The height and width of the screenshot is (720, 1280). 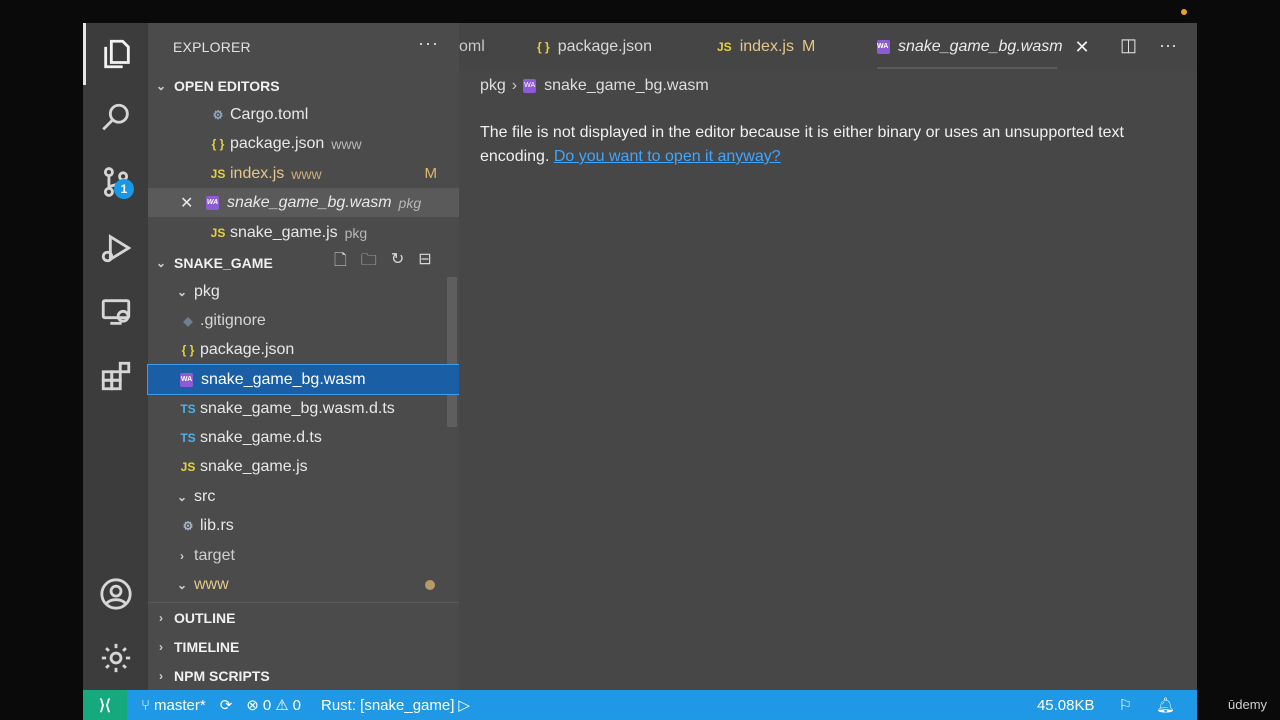 I want to click on editor-actions: ◫ ···, so click(x=1148, y=45).